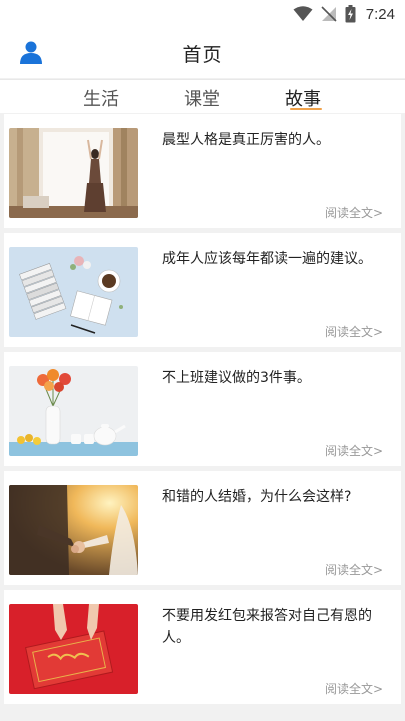 Image resolution: width=405 pixels, height=721 pixels. I want to click on tab-classroom: 课堂, so click(202, 98).